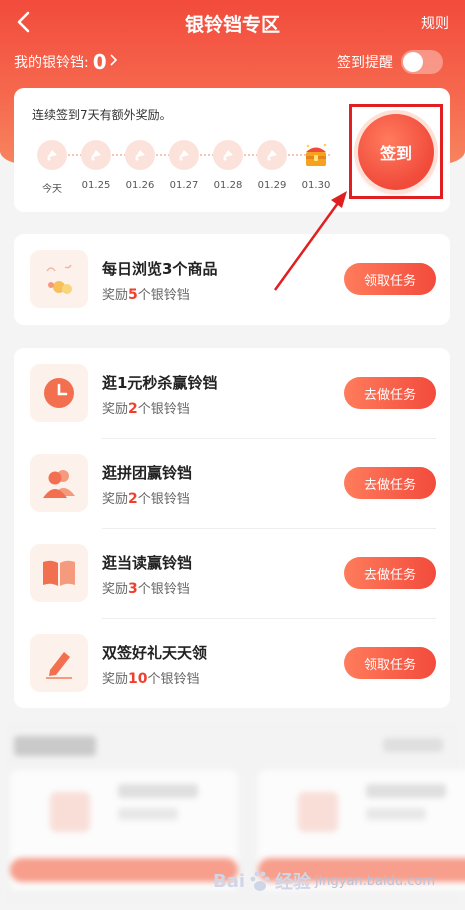  I want to click on bell-balance: 我的银铃铛: 0, so click(65, 62).